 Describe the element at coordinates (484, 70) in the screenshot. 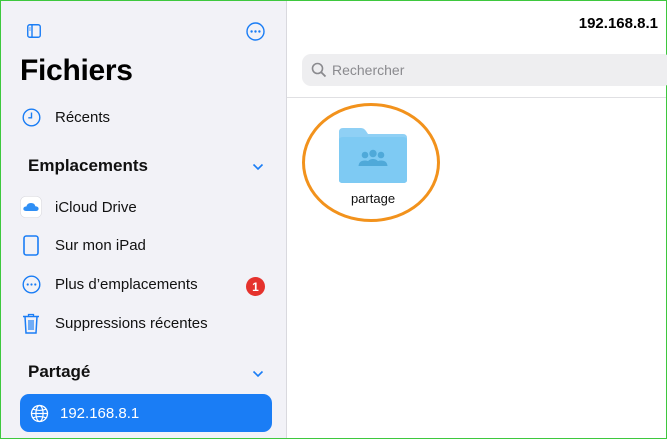

I see `search-field: Rechercher` at that location.